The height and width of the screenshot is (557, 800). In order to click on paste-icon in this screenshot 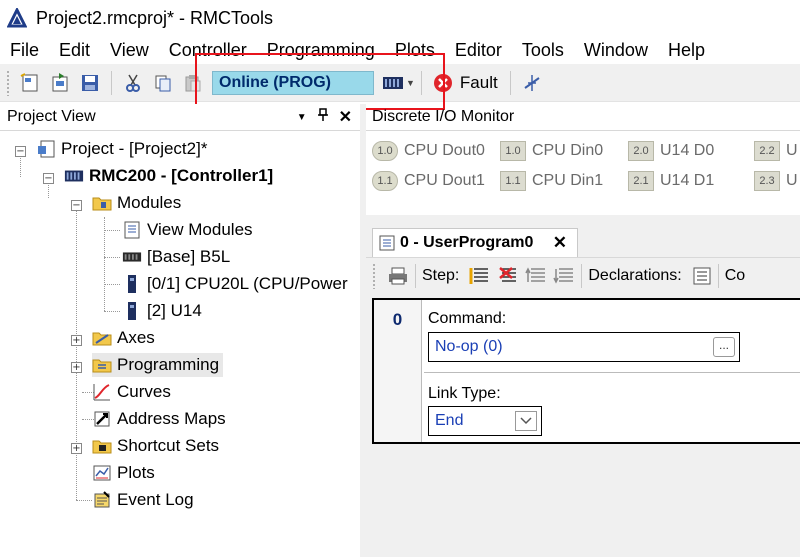, I will do `click(193, 83)`.